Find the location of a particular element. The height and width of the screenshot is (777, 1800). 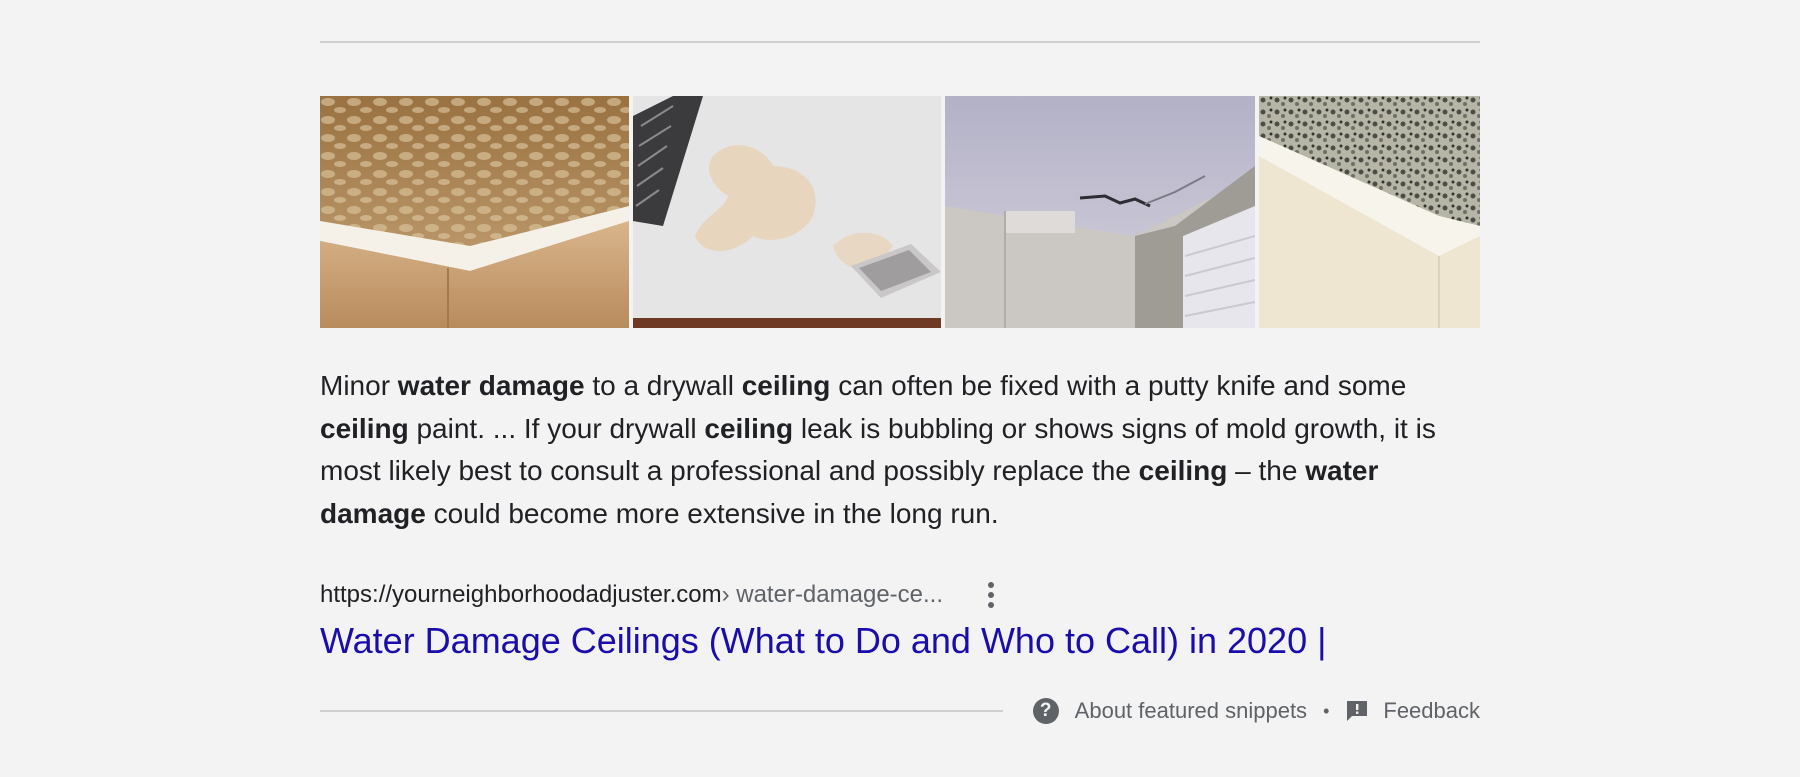

help-circle-icon: ? is located at coordinates (1045, 711).